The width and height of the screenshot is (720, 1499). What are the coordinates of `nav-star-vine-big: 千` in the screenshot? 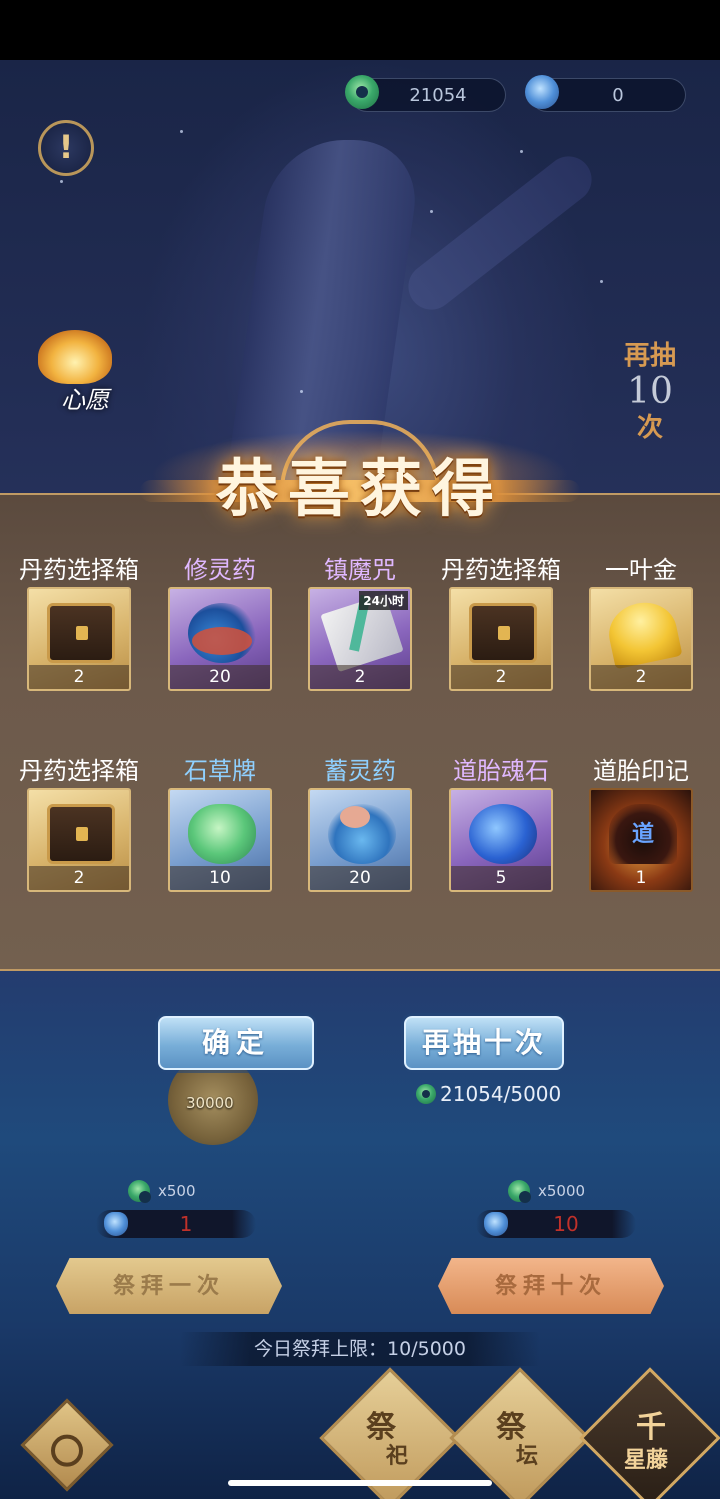 It's located at (651, 1428).